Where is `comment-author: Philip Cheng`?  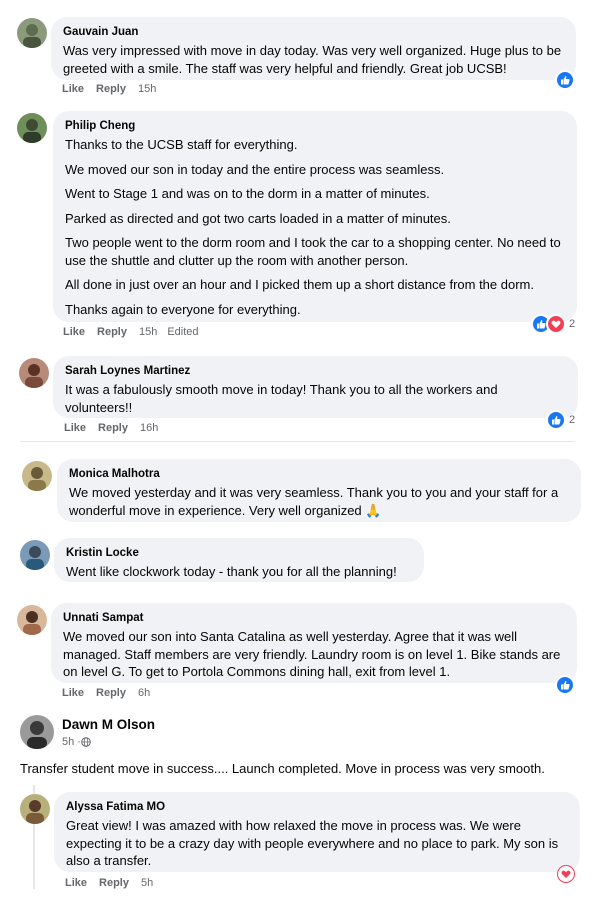 comment-author: Philip Cheng is located at coordinates (315, 126).